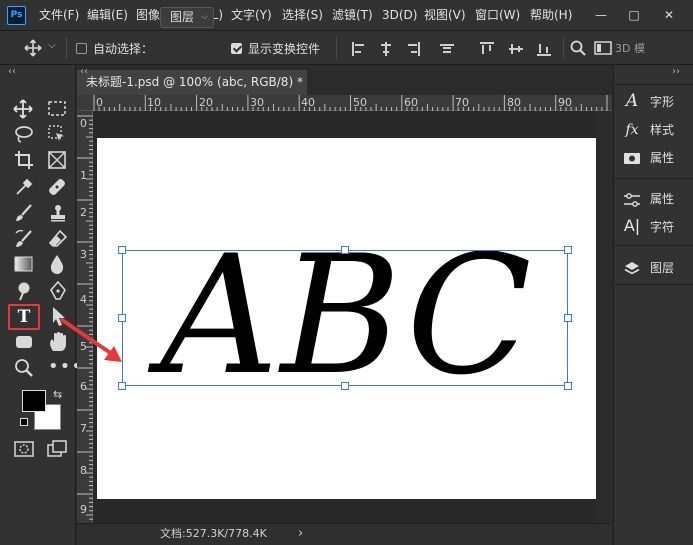 The height and width of the screenshot is (545, 693). I want to click on character-icon: A, so click(632, 101).